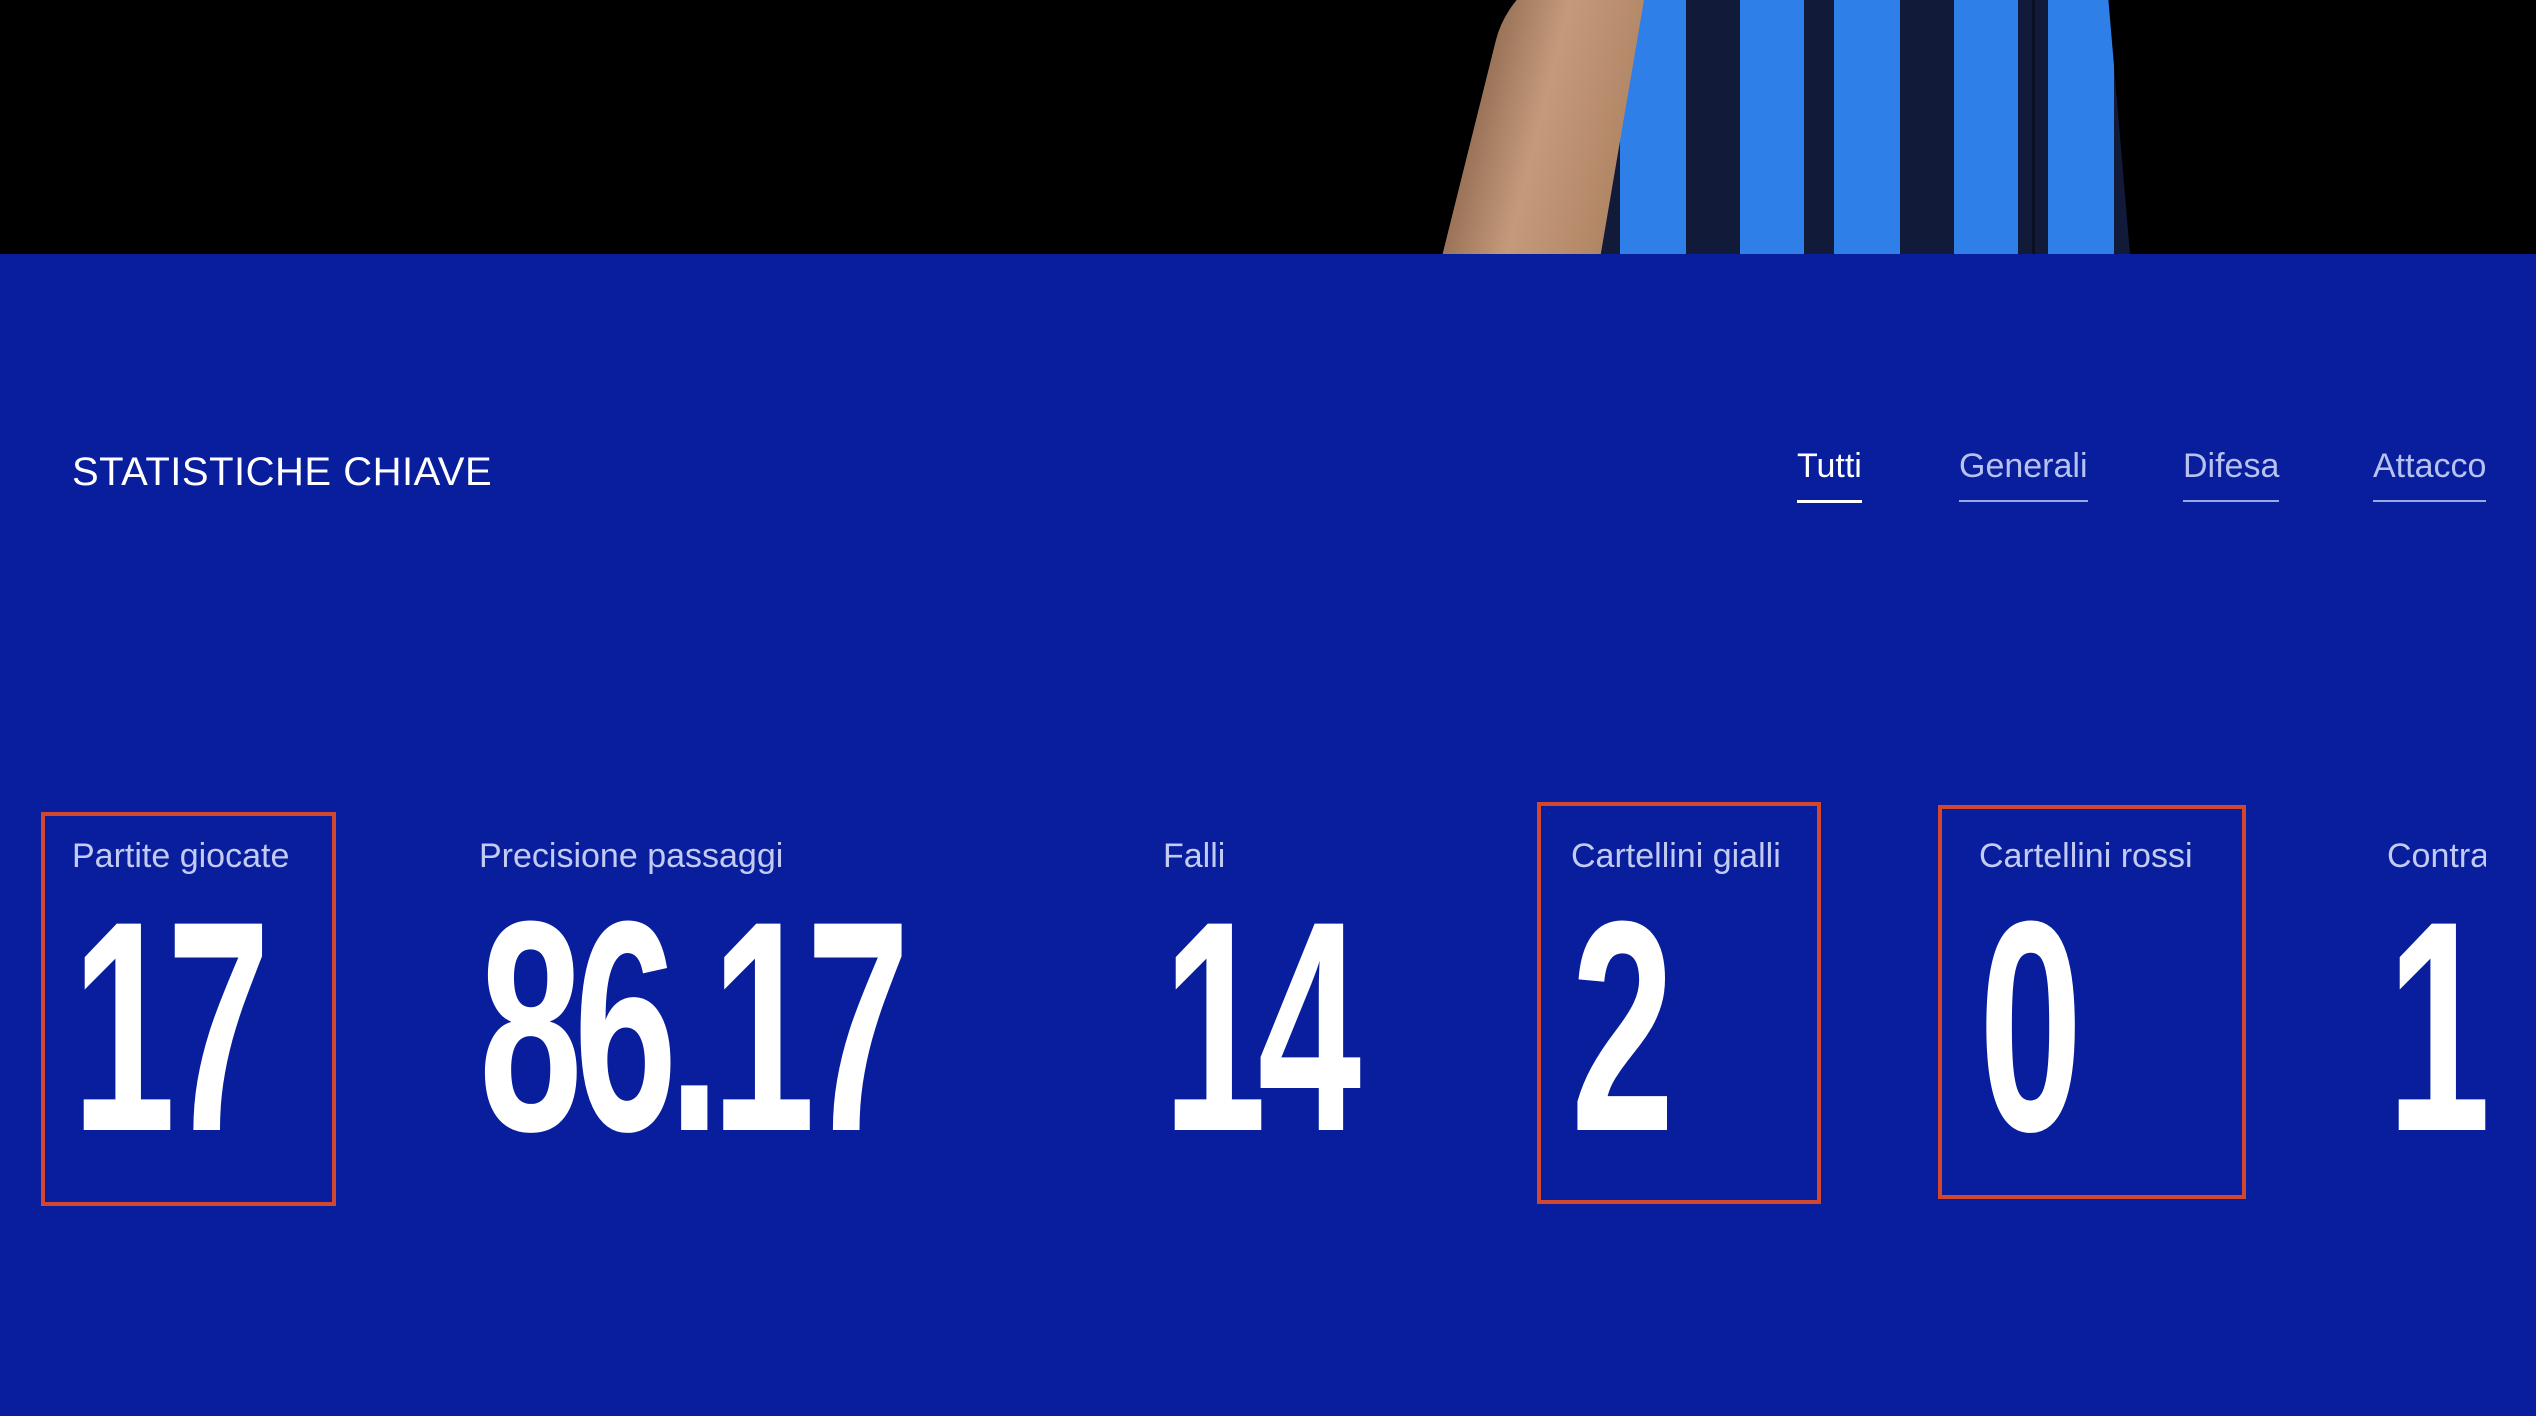  I want to click on section-title: STATISTICHE CHIAVE, so click(282, 472).